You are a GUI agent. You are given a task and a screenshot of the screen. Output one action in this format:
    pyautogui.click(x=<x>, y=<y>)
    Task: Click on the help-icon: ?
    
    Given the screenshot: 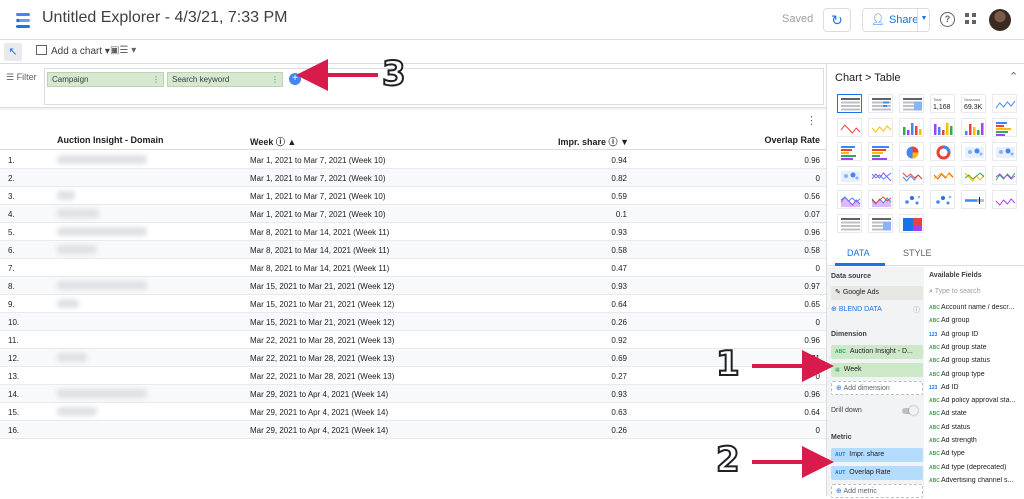 What is the action you would take?
    pyautogui.click(x=947, y=19)
    